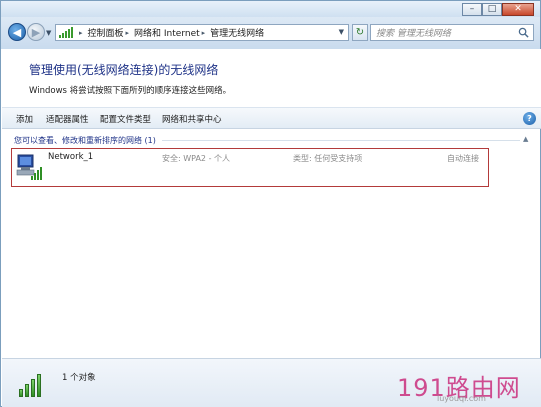 Image resolution: width=541 pixels, height=407 pixels. I want to click on network-name: Network_1, so click(71, 157).